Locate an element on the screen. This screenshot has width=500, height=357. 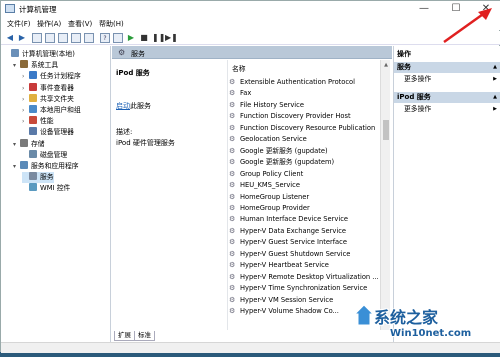
menu-file: 文件(F) is located at coordinates (19, 24).